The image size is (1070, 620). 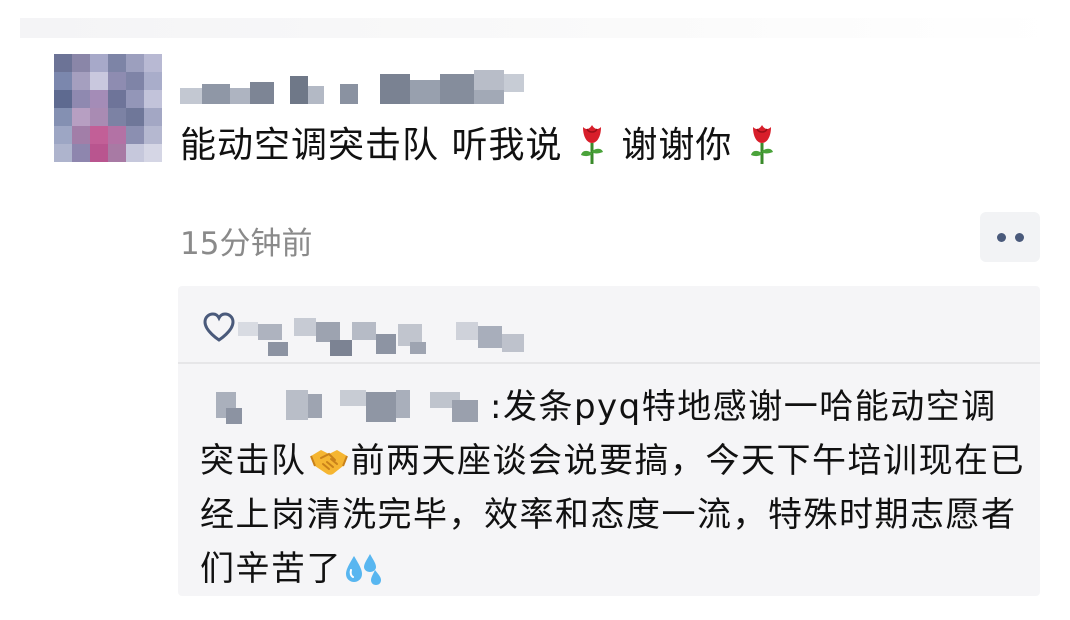 I want to click on commenter-name-blurred, so click(x=345, y=406).